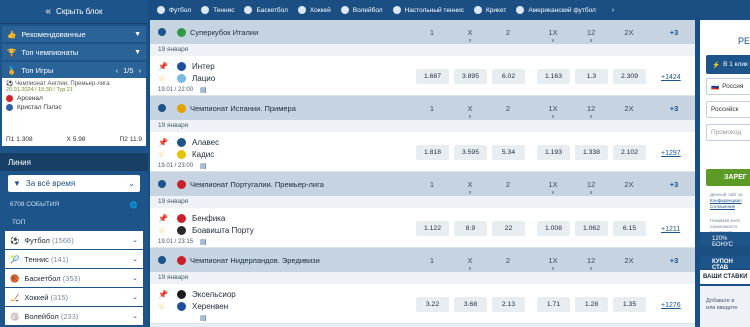 The image size is (750, 327). Describe the element at coordinates (117, 70) in the screenshot. I see `prev-icon: ‹` at that location.